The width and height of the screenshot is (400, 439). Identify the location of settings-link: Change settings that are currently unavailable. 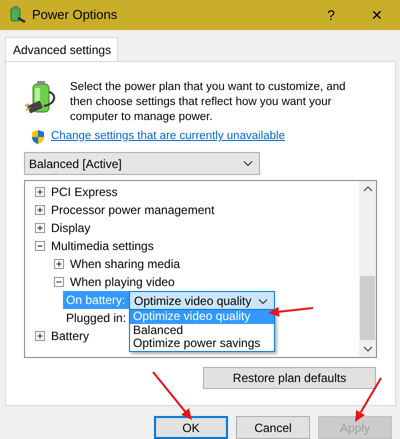
(168, 137).